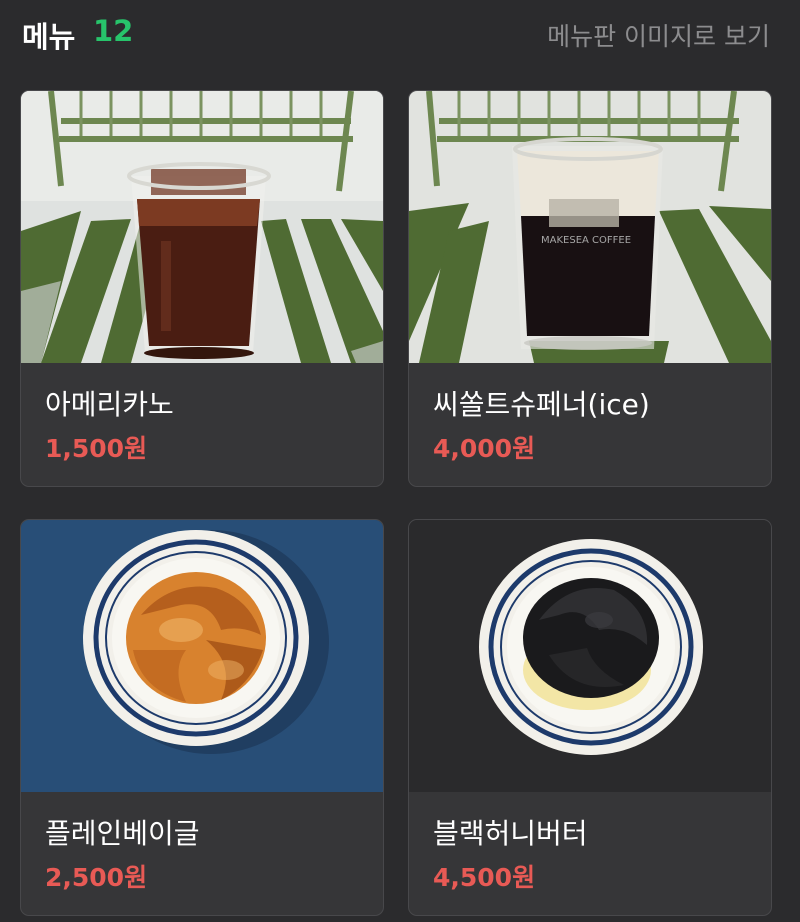 The width and height of the screenshot is (800, 922). What do you see at coordinates (96, 877) in the screenshot?
I see `menu-item-price: 2,500원` at bounding box center [96, 877].